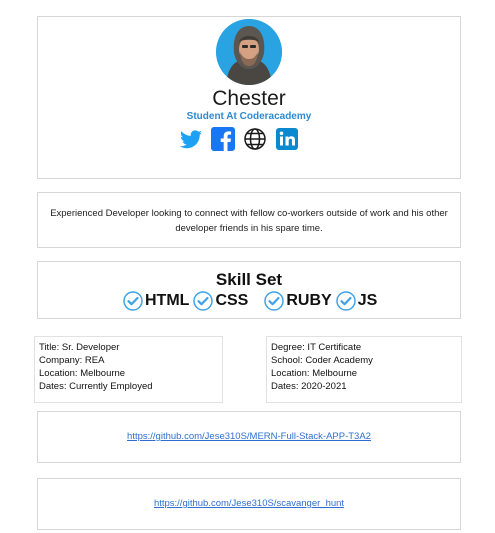 The height and width of the screenshot is (533, 495). I want to click on skills-title: Skill Set, so click(249, 279).